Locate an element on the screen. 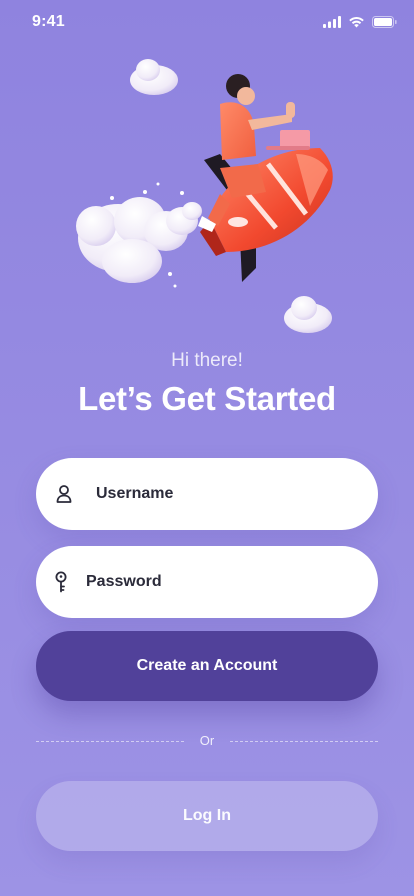 This screenshot has height=896, width=414. small-cloud-top is located at coordinates (154, 77).